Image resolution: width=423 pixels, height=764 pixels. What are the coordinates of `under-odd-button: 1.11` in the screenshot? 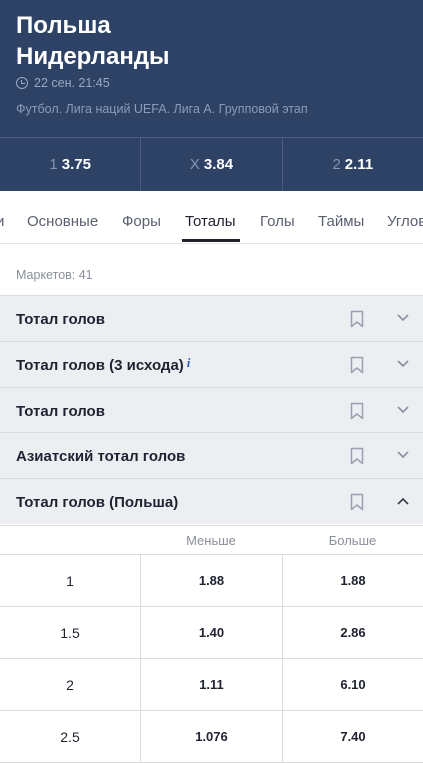 It's located at (211, 684).